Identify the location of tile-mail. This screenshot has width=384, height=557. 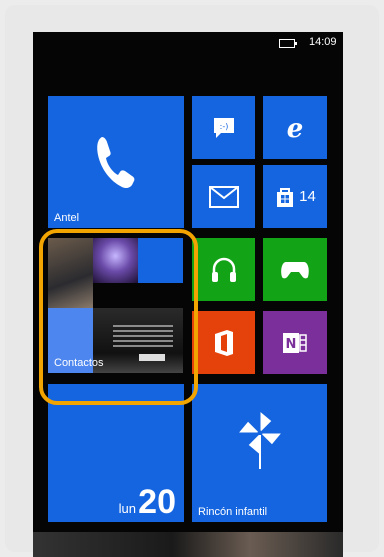
(223, 196).